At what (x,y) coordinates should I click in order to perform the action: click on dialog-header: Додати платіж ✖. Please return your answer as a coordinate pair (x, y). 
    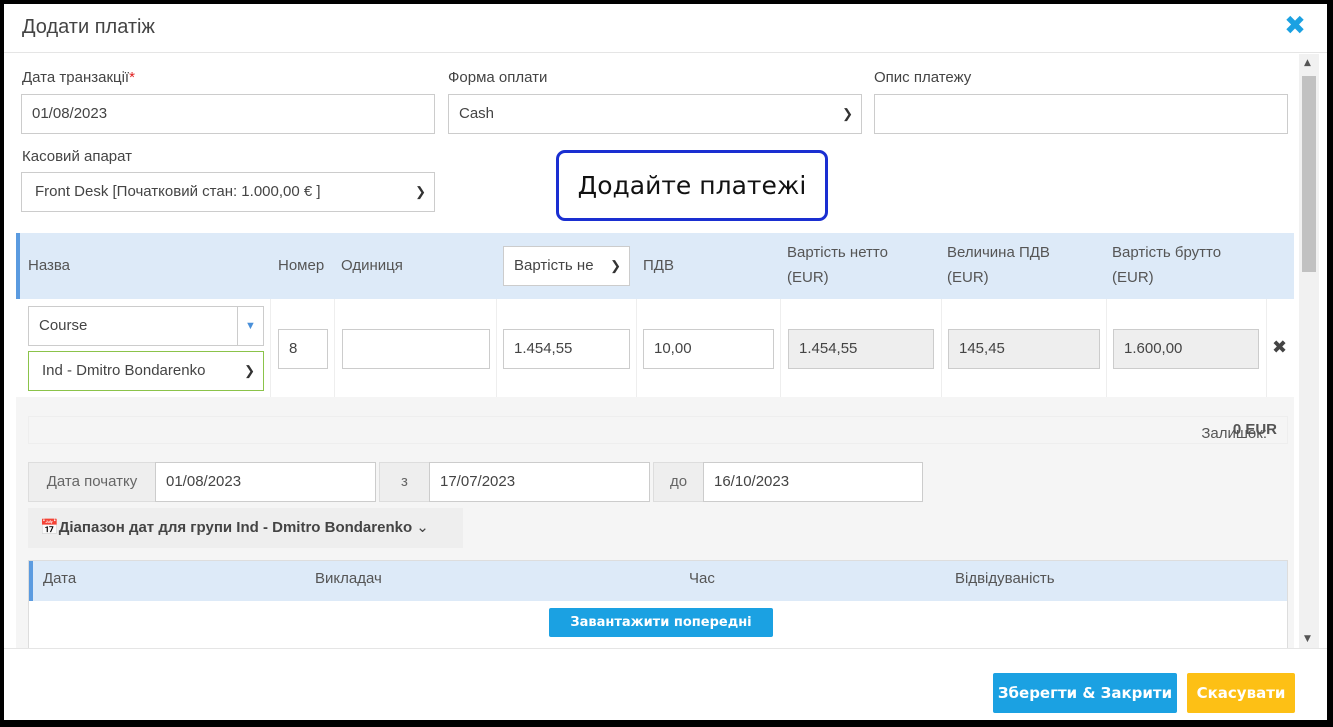
    Looking at the image, I should click on (665, 28).